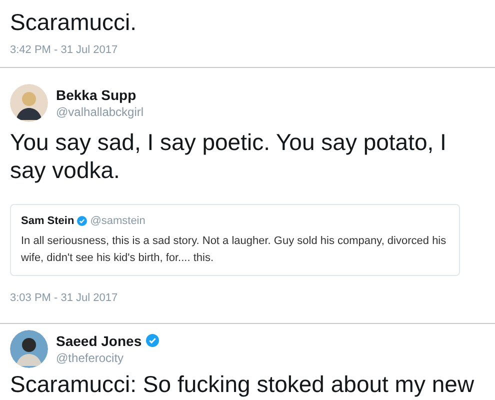 The image size is (495, 400). What do you see at coordinates (107, 358) in the screenshot?
I see `author-handle: @theferocity` at bounding box center [107, 358].